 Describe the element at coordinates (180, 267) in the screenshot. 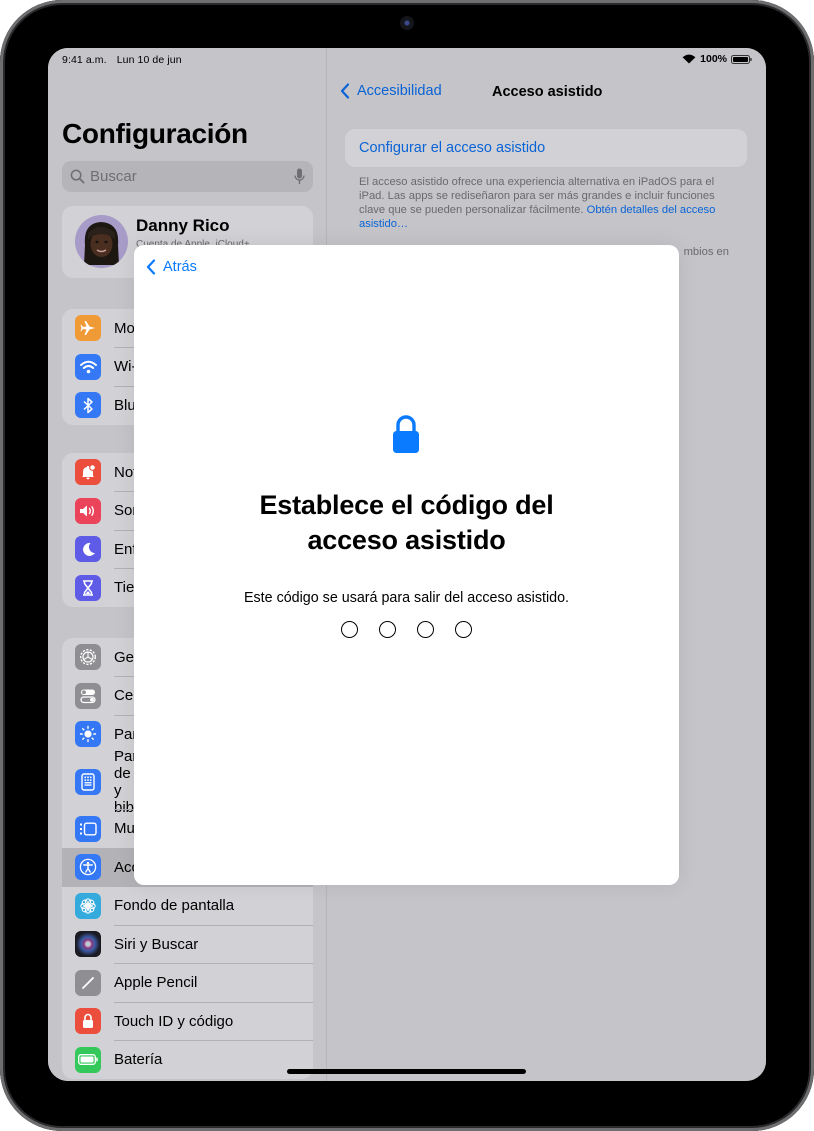

I see `back-label: Atrás` at that location.